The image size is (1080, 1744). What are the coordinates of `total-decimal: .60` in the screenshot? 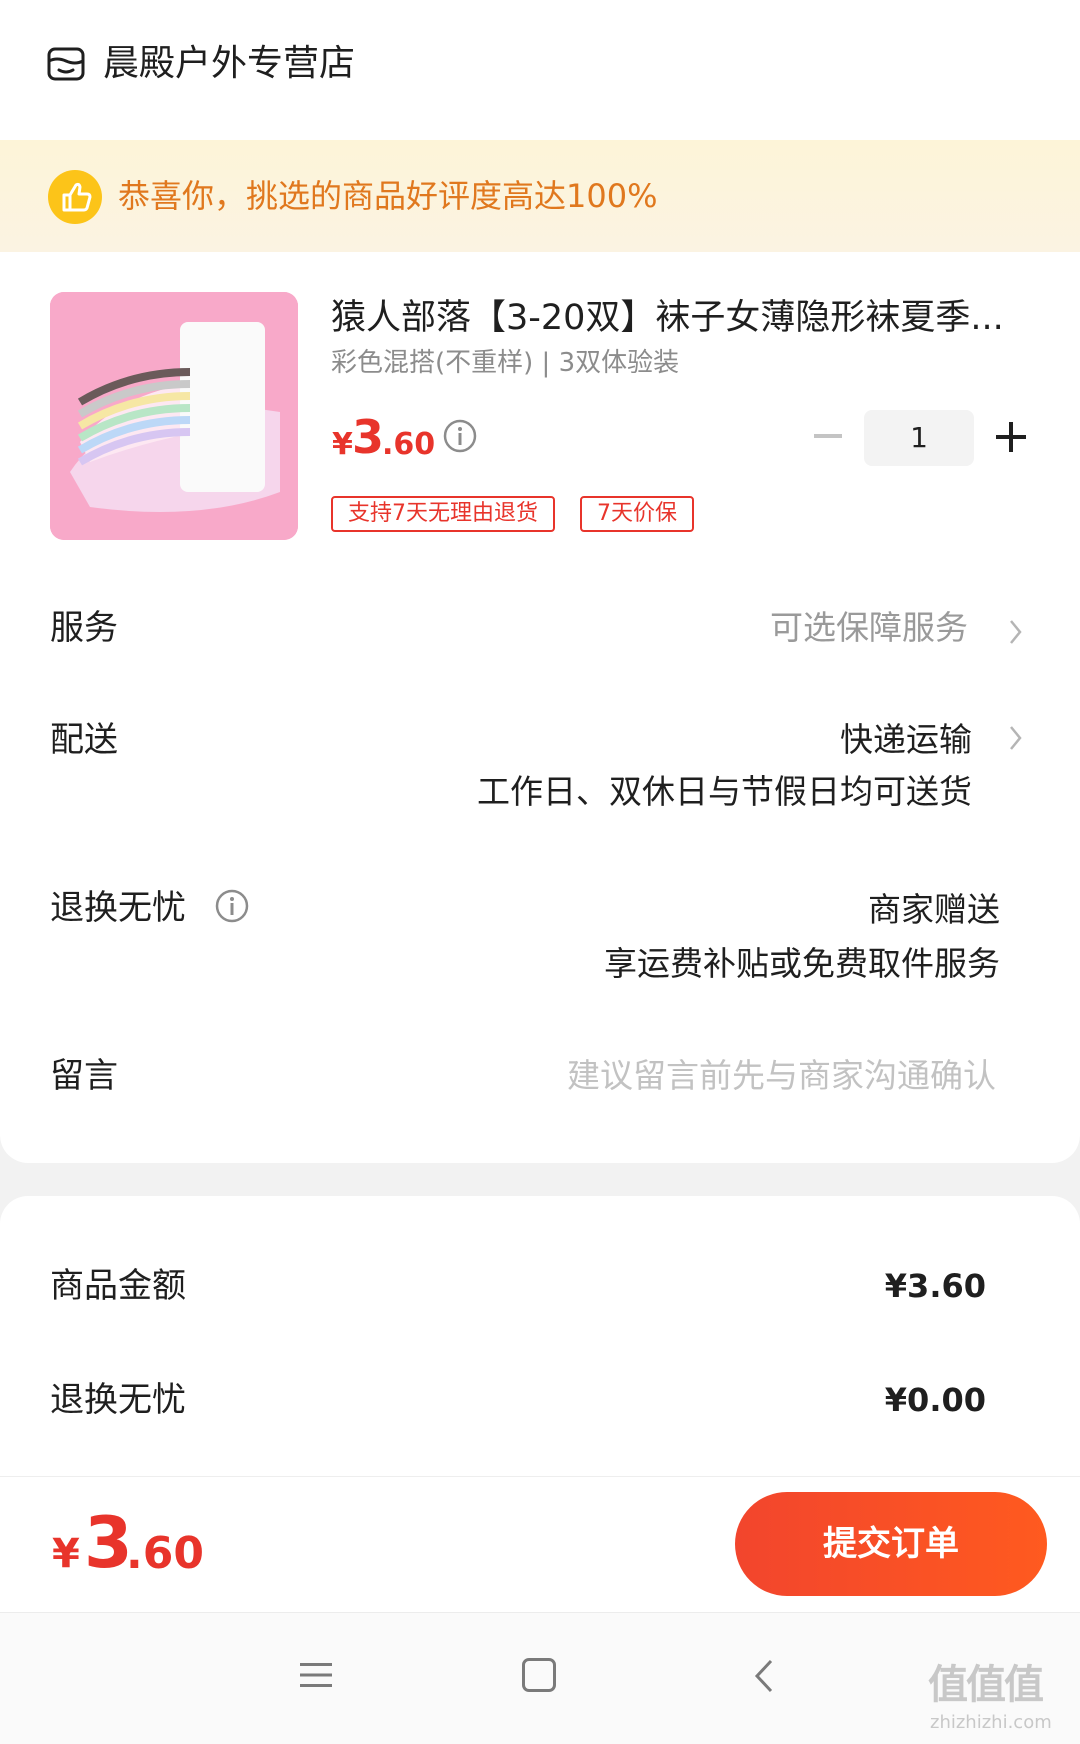 It's located at (165, 1553).